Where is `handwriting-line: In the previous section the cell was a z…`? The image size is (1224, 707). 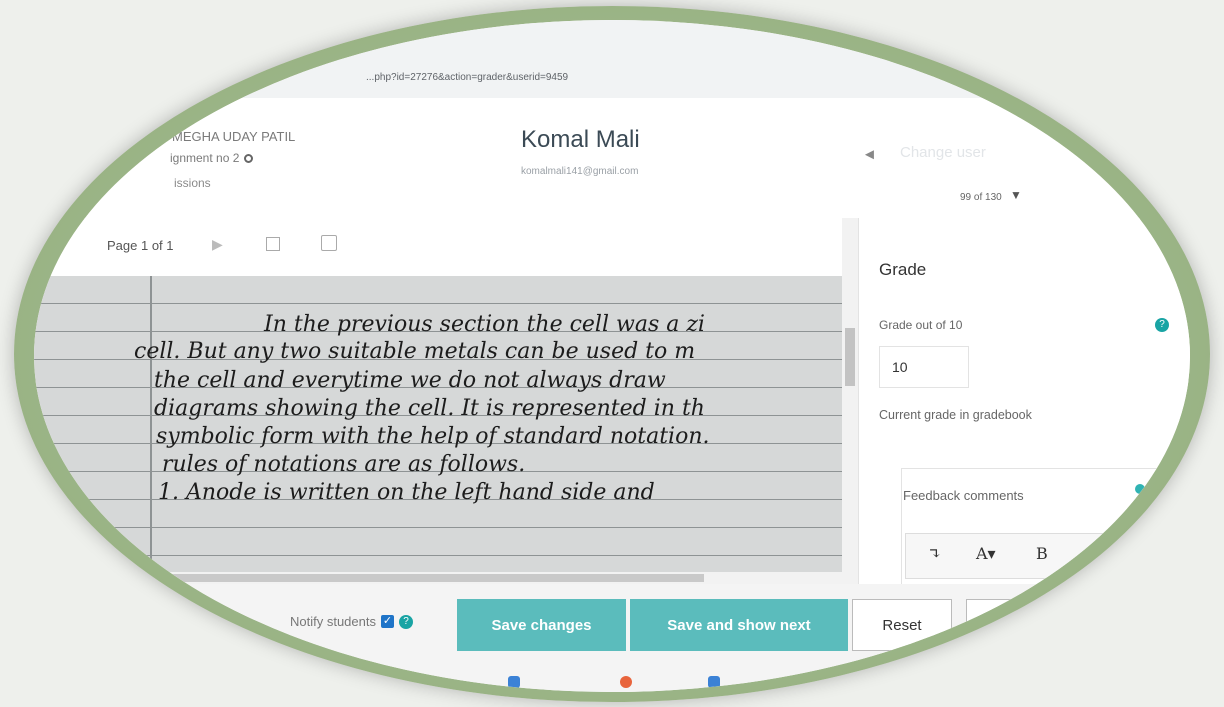 handwriting-line: In the previous section the cell was a z… is located at coordinates (484, 324).